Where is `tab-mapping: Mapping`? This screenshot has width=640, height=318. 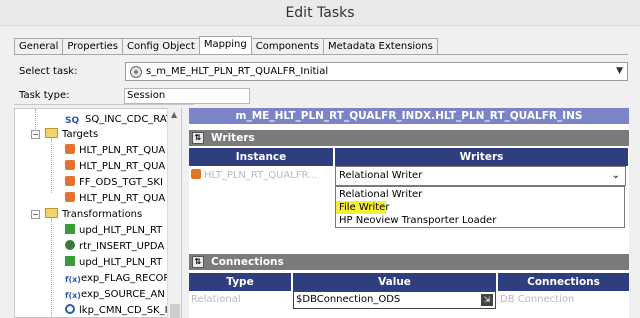 tab-mapping: Mapping is located at coordinates (225, 45).